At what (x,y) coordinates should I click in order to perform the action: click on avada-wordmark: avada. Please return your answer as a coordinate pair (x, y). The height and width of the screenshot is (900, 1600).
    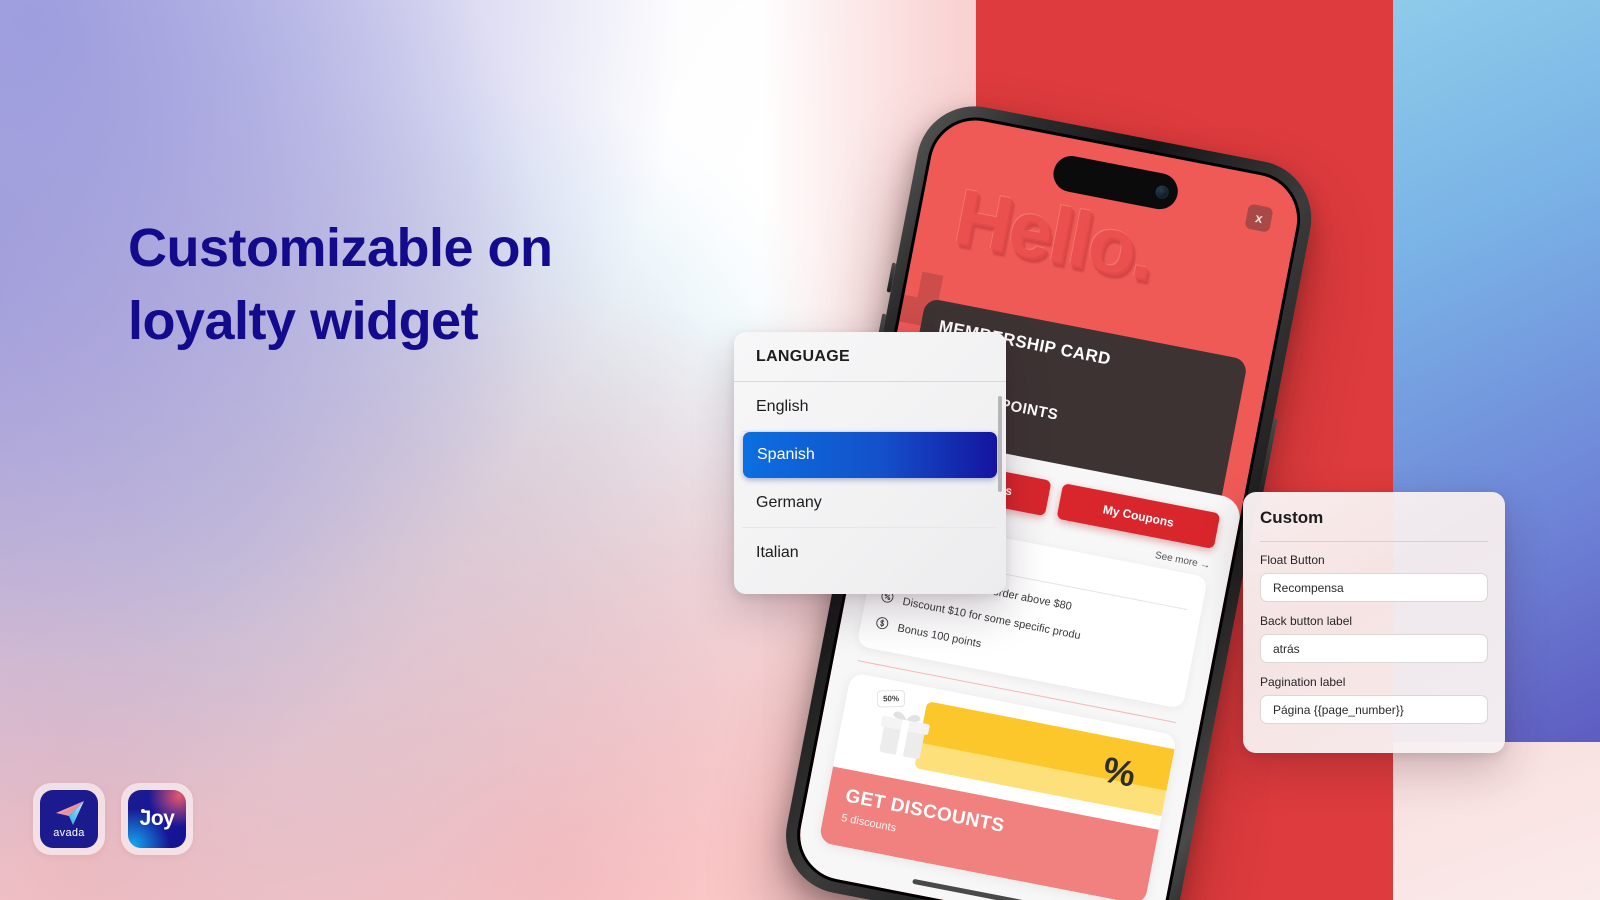
    Looking at the image, I should click on (69, 832).